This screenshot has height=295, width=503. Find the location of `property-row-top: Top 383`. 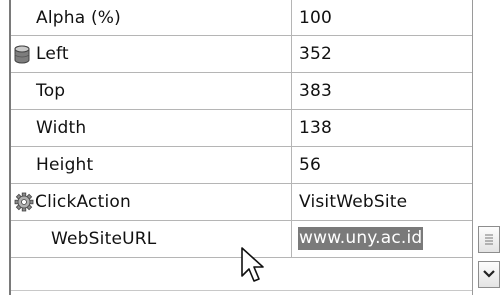

property-row-top: Top 383 is located at coordinates (241, 91).